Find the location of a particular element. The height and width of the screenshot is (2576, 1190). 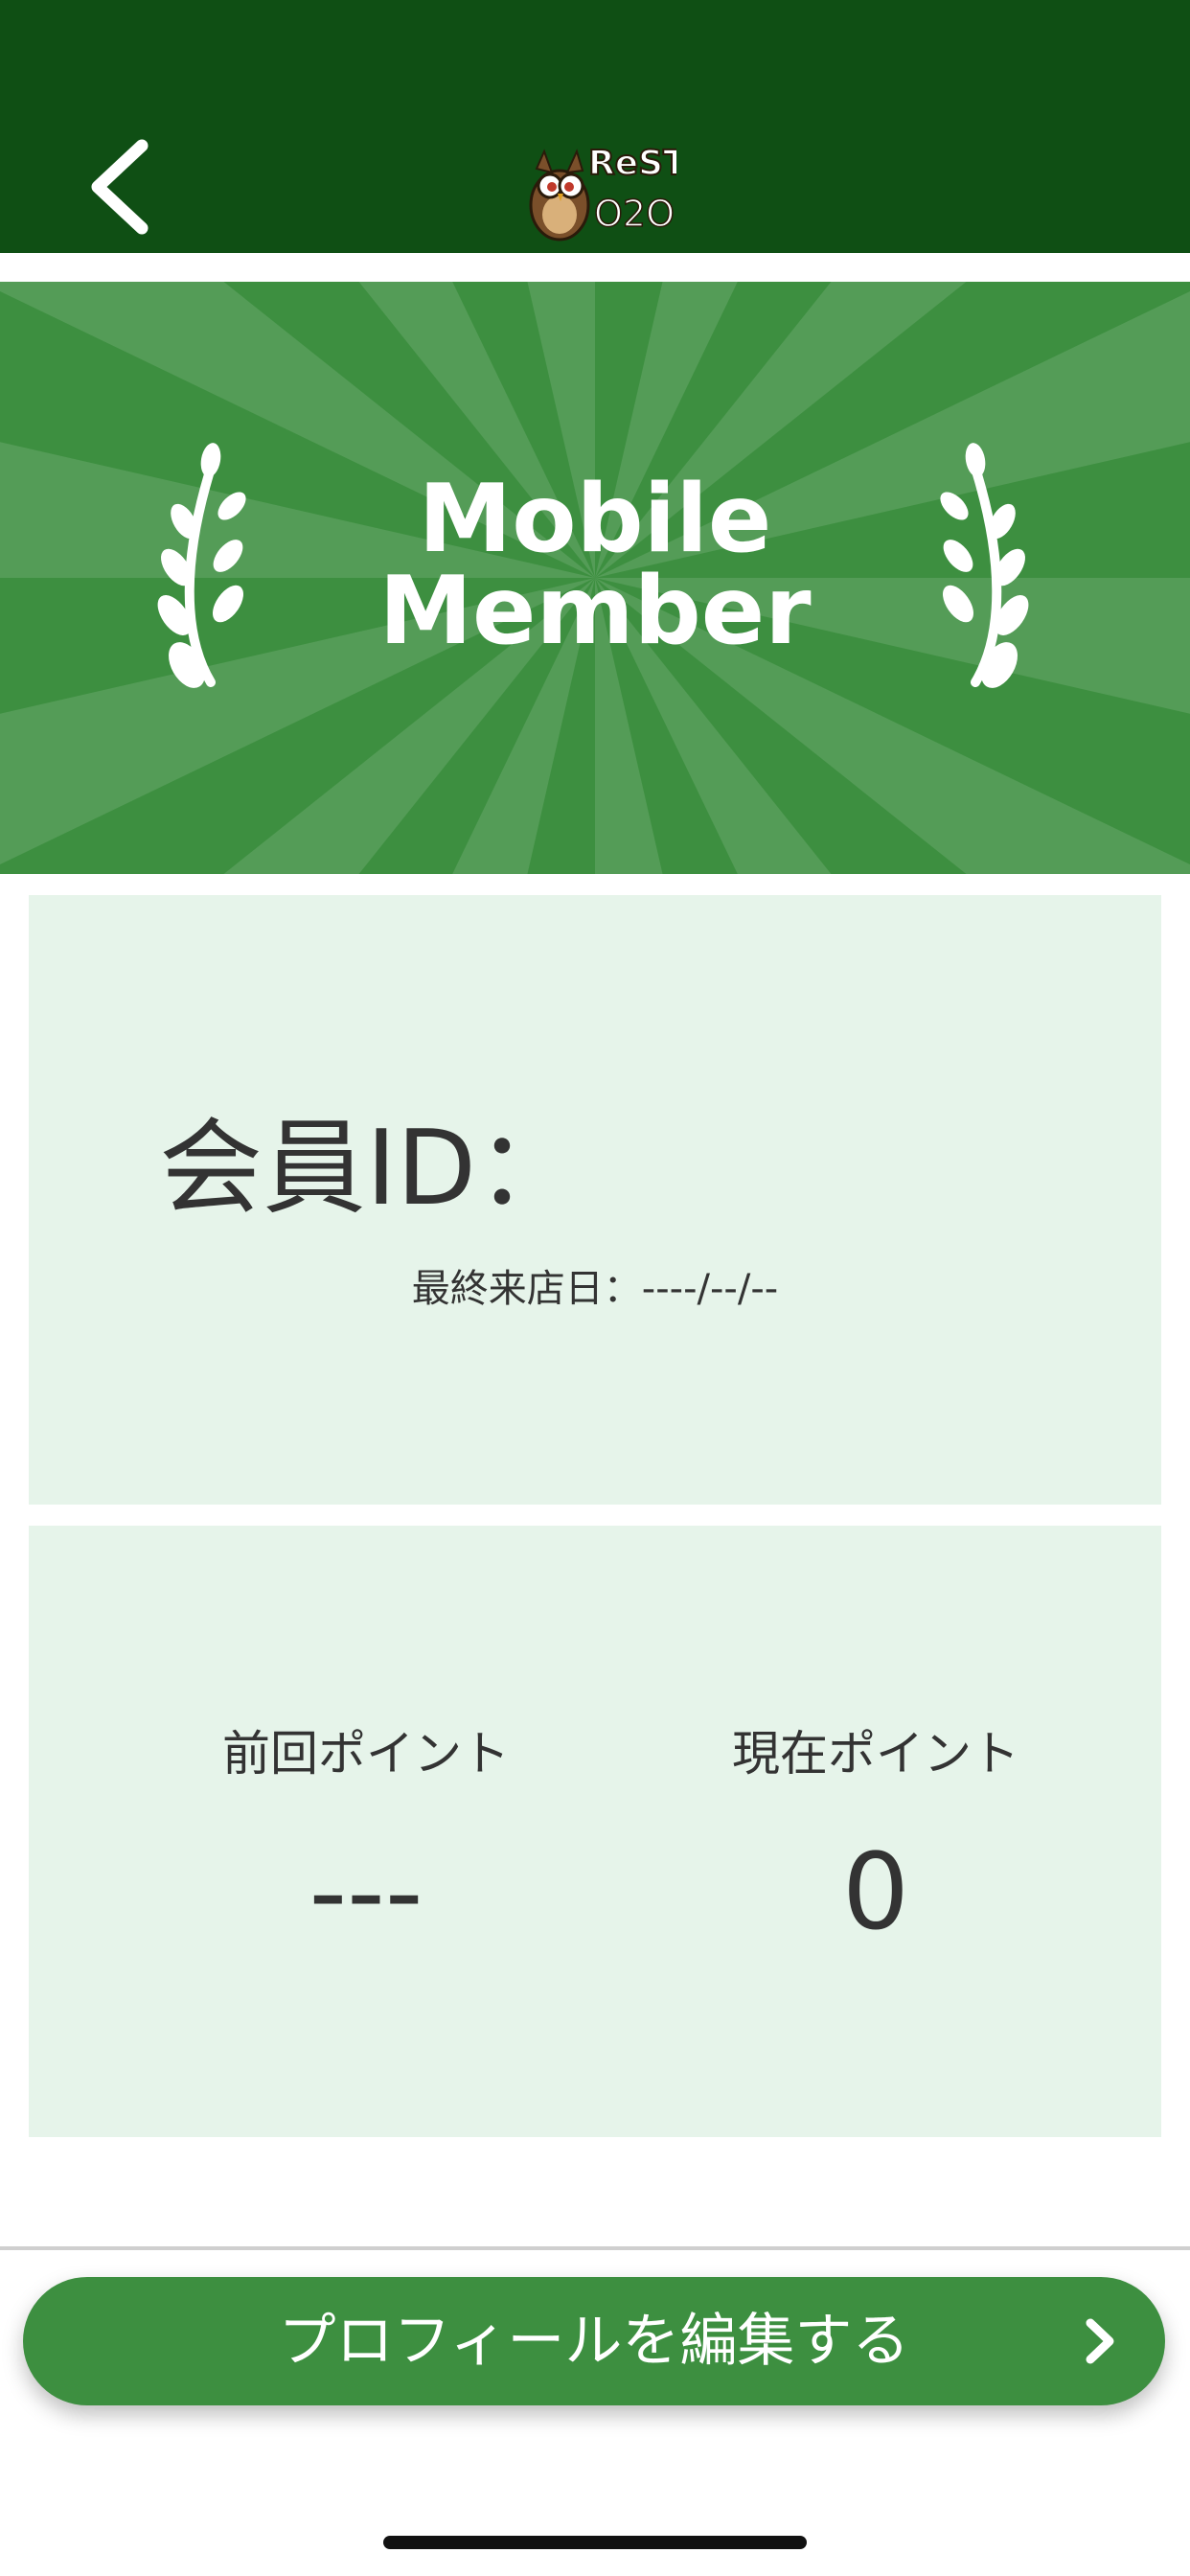

banner-title-line2: Member is located at coordinates (595, 611).